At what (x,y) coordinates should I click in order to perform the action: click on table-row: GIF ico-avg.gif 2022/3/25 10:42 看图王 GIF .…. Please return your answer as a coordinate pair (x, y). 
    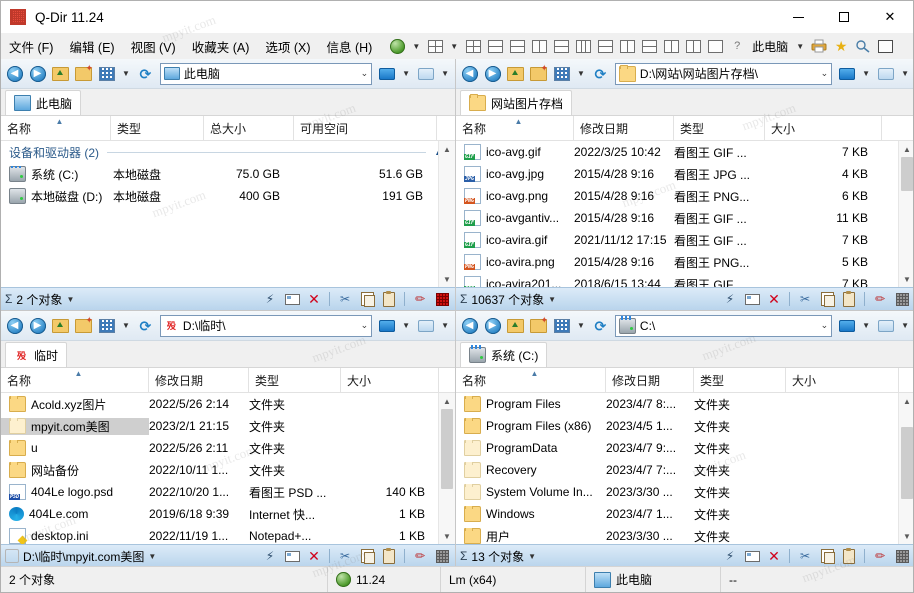
    Looking at the image, I should click on (684, 152).